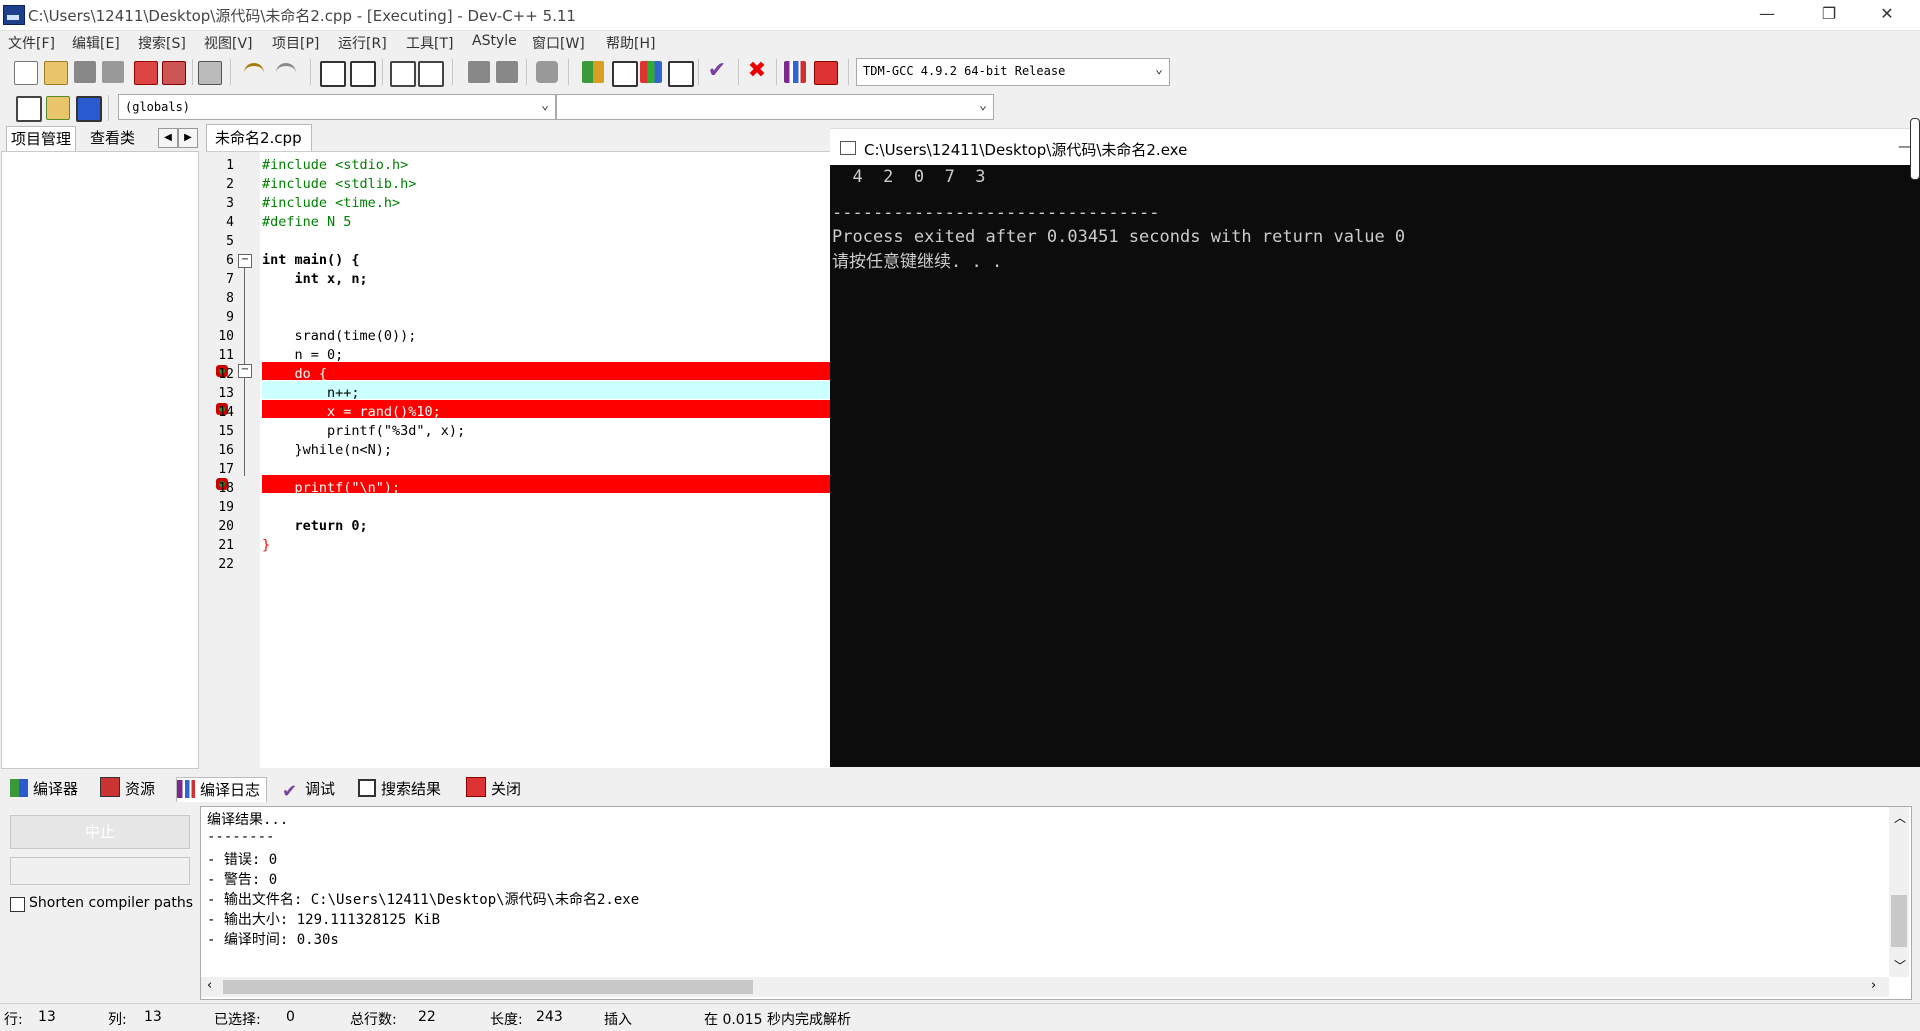  Describe the element at coordinates (547, 72) in the screenshot. I see `toggle-comment-icon` at that location.